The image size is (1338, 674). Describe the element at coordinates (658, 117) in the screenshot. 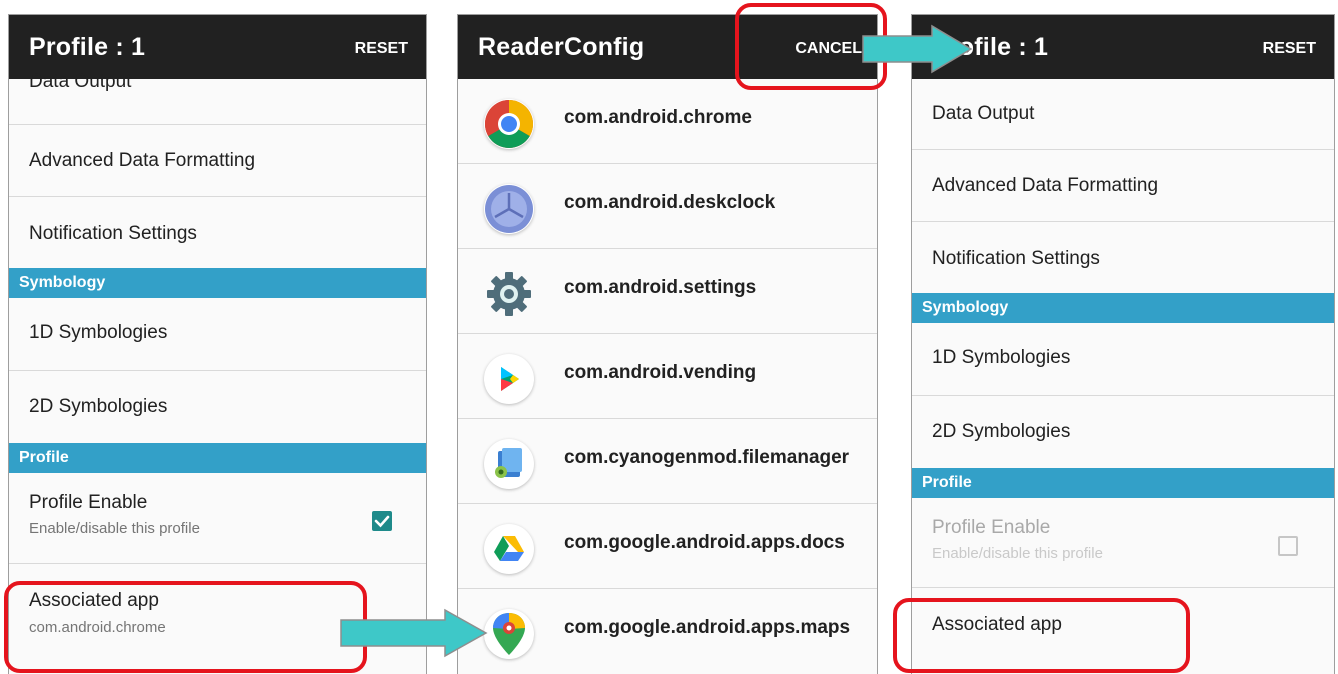

I see `app-name: com.android.chrome` at that location.